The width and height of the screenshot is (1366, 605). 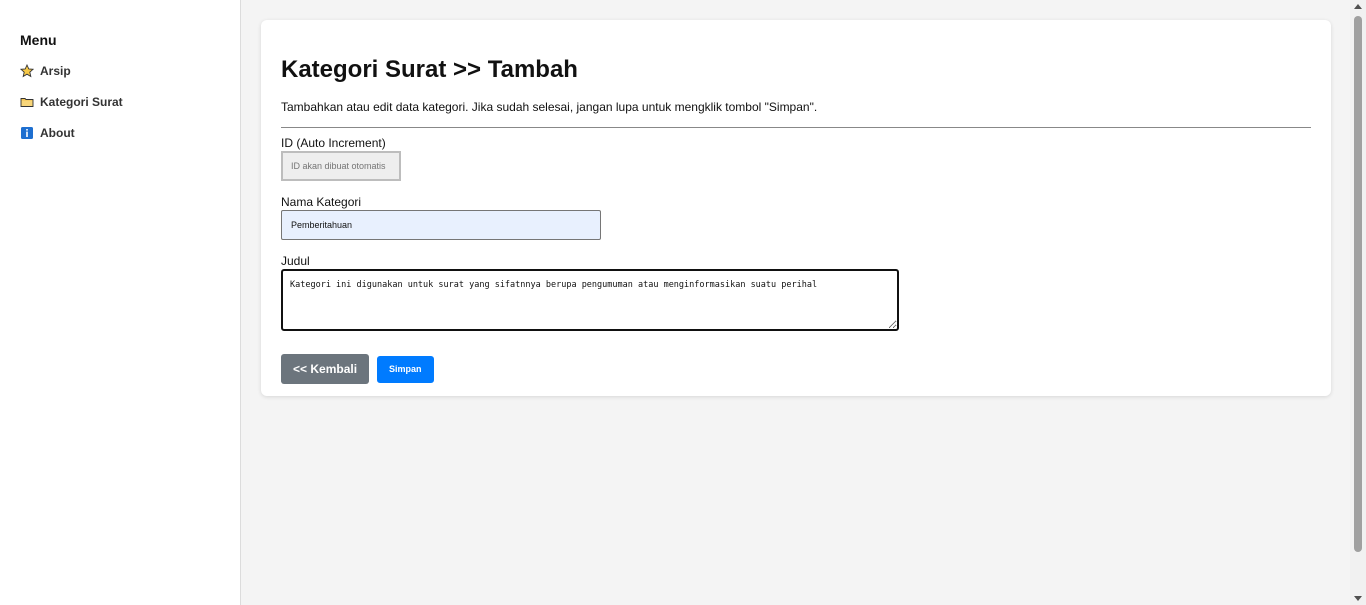 I want to click on back-button: << Kembali, so click(x=325, y=369).